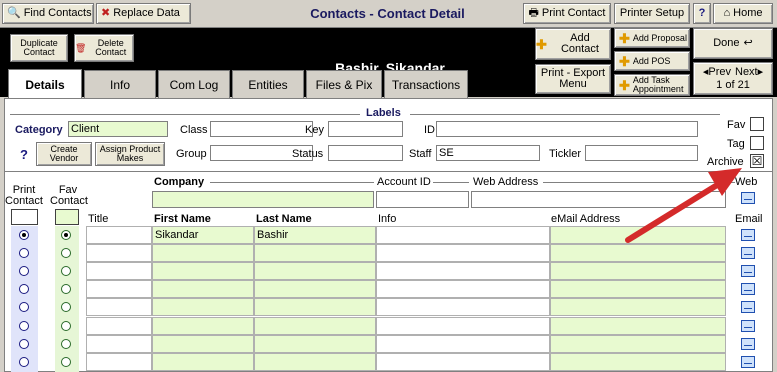 This screenshot has width=777, height=372. I want to click on tab-transactions: Transactions, so click(426, 84).